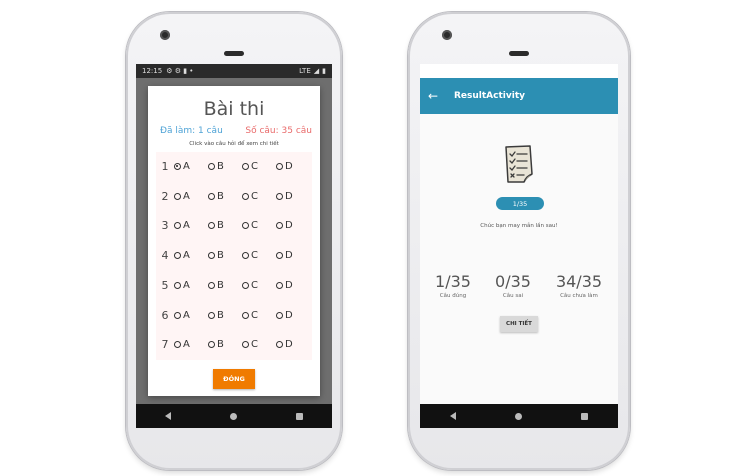 This screenshot has width=744, height=476. I want to click on question-row: 2 A B C D, so click(234, 196).